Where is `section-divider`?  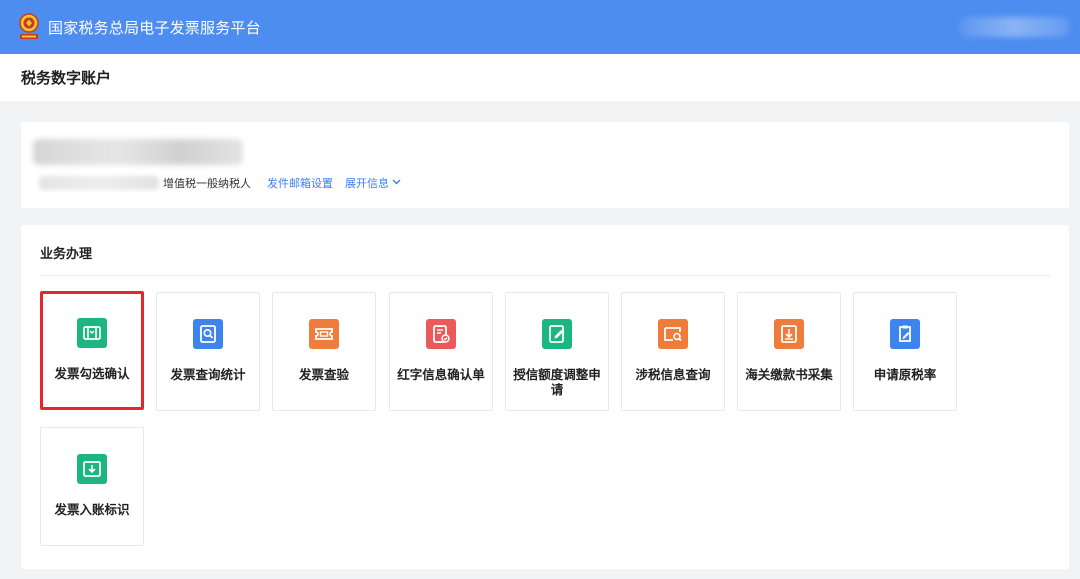
section-divider is located at coordinates (545, 275).